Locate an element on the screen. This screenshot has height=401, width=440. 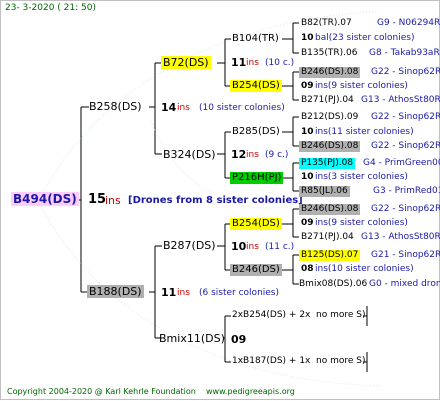
gen4-12-info: G22 - Sinop62R is located at coordinates (405, 209).